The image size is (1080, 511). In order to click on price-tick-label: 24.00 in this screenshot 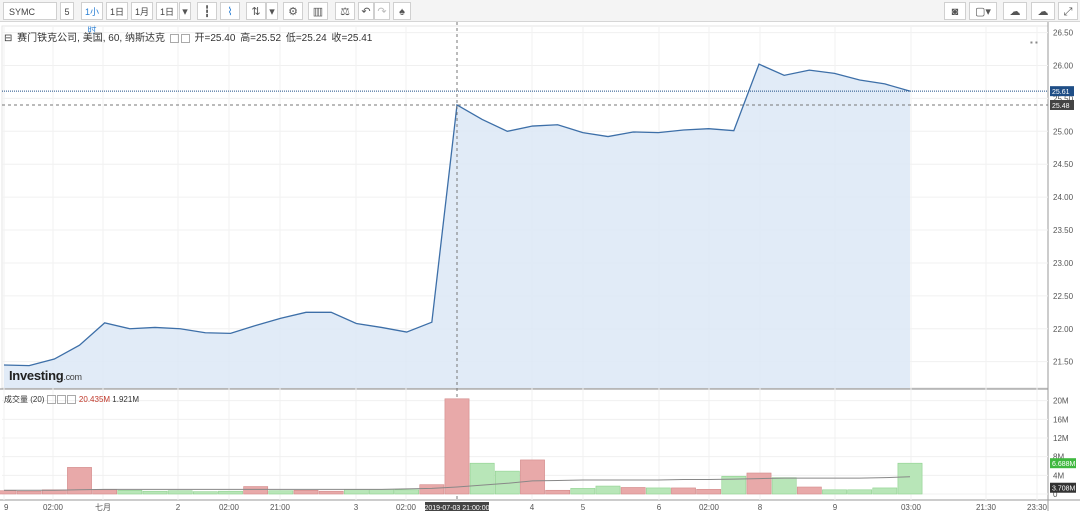, I will do `click(1063, 197)`.